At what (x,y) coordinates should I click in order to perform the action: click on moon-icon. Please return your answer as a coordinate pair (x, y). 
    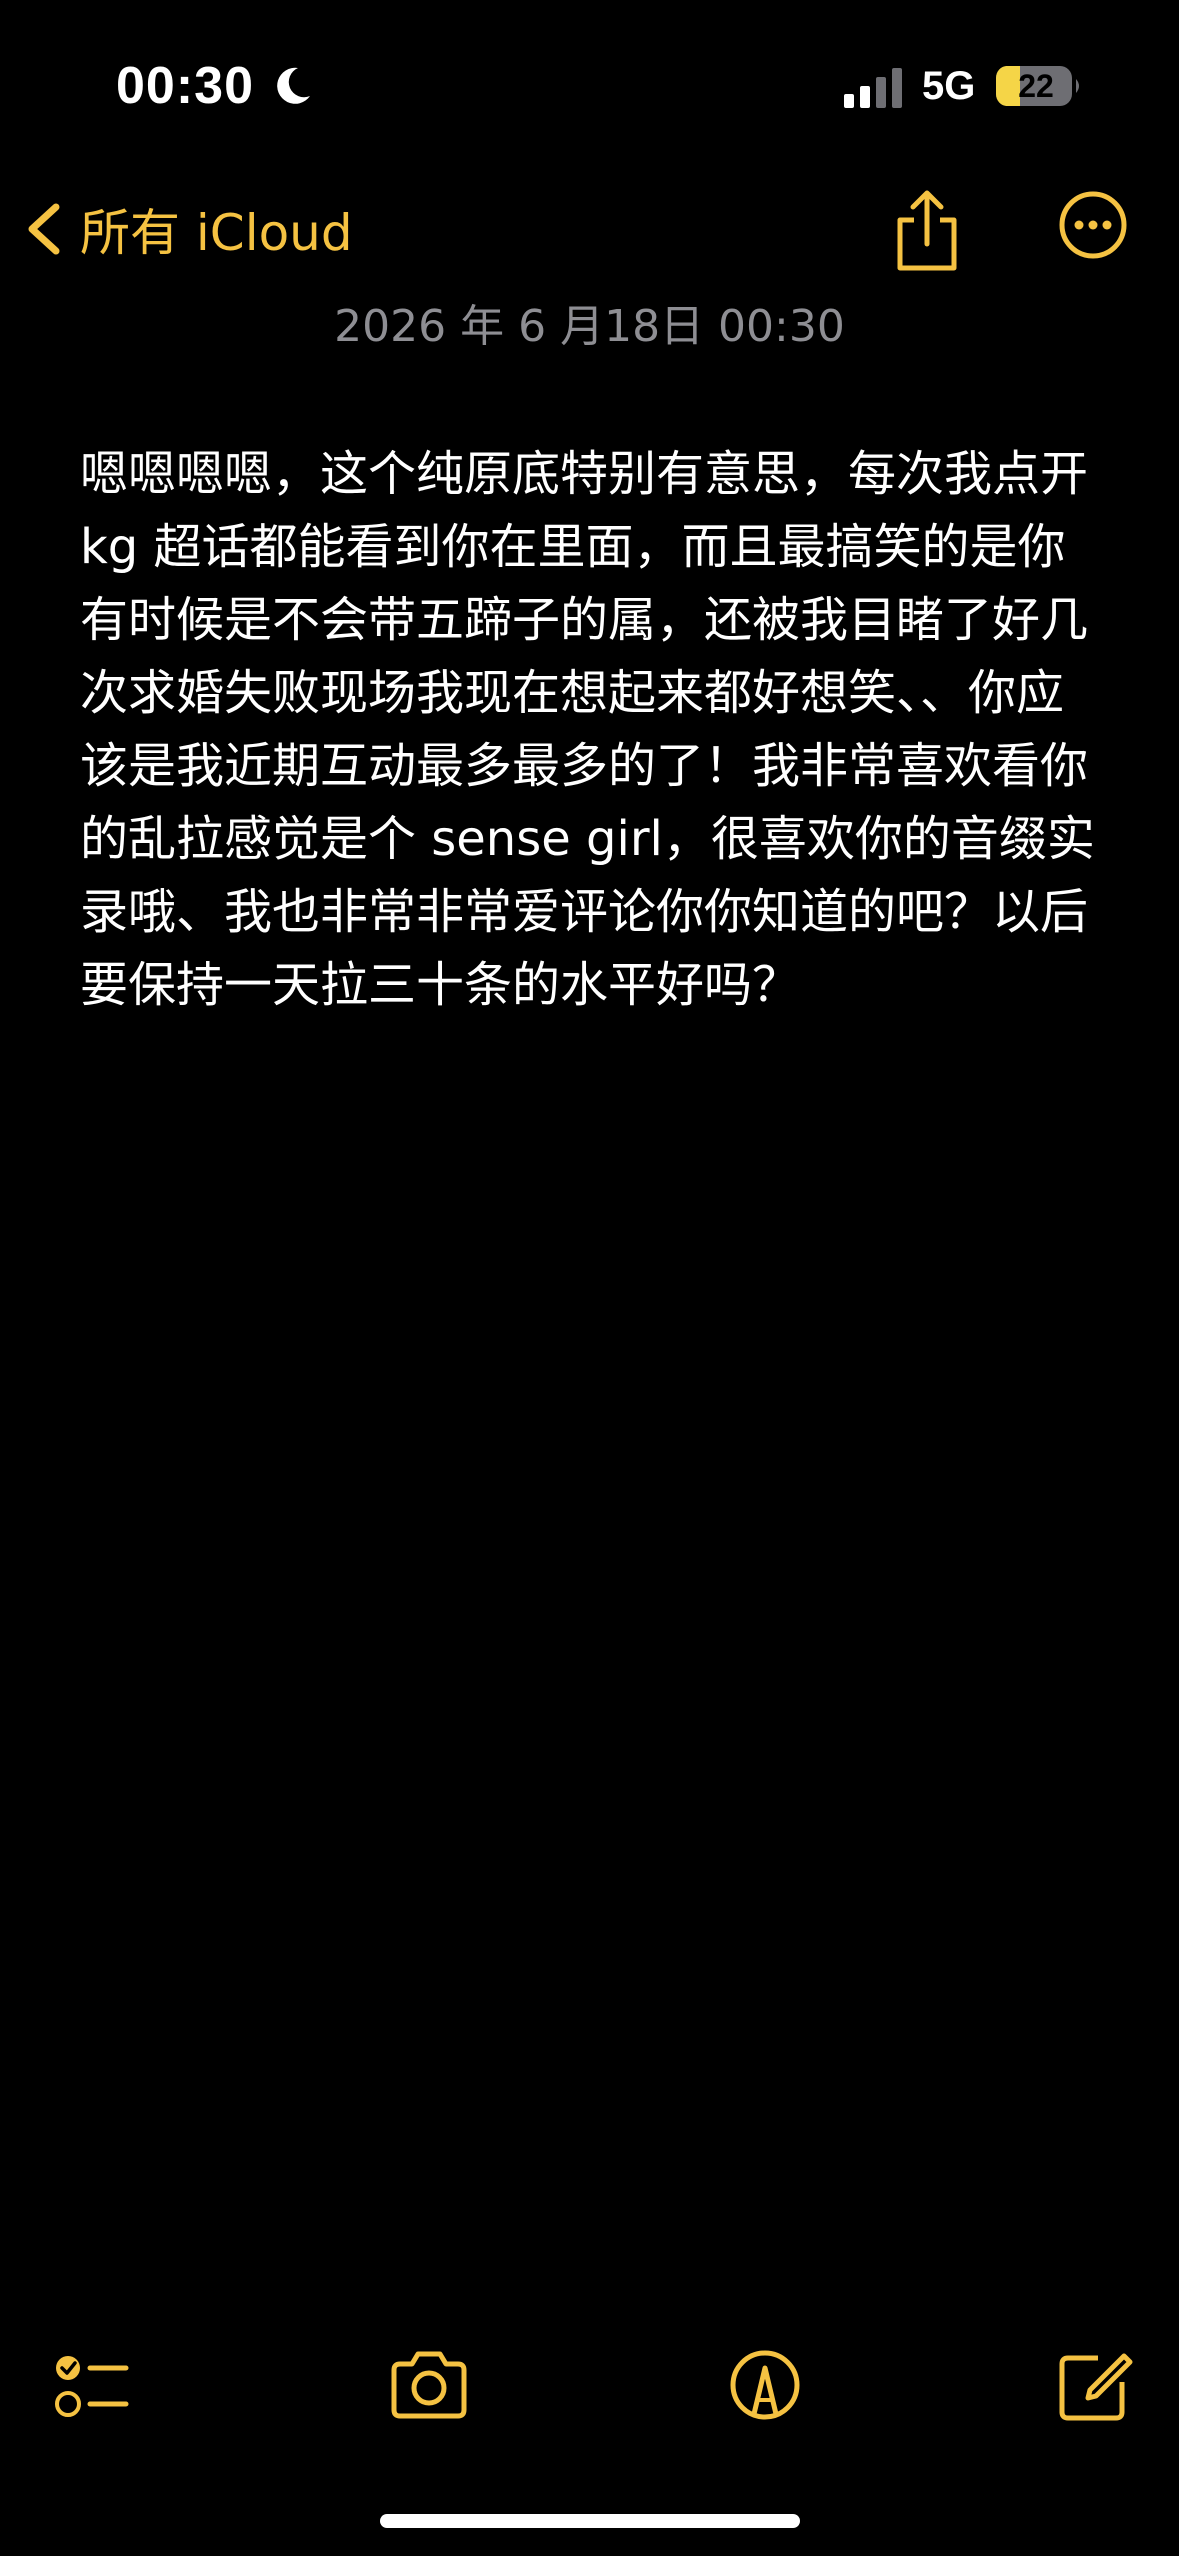
    Looking at the image, I should click on (293, 85).